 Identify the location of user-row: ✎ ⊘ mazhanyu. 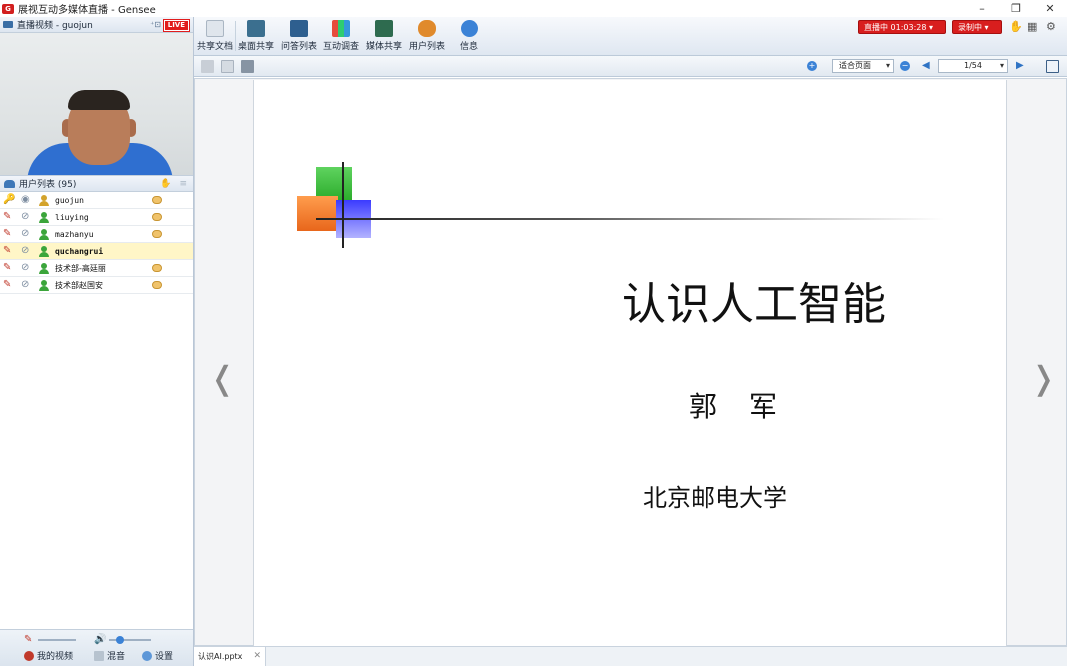
(96, 234).